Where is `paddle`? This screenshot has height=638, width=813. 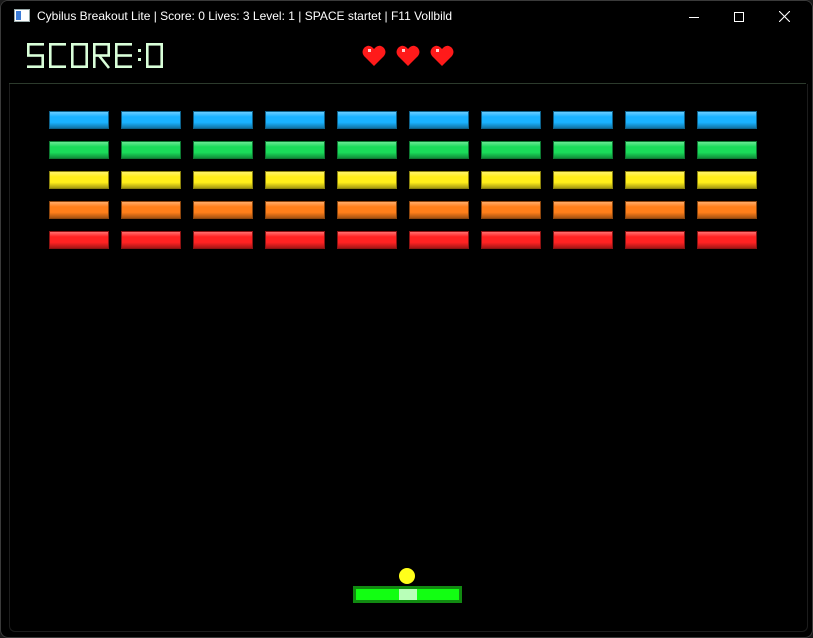 paddle is located at coordinates (407, 594).